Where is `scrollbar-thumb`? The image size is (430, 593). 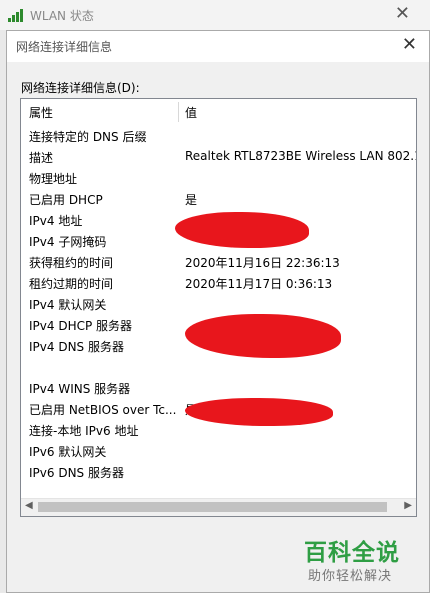
scrollbar-thumb is located at coordinates (212, 507).